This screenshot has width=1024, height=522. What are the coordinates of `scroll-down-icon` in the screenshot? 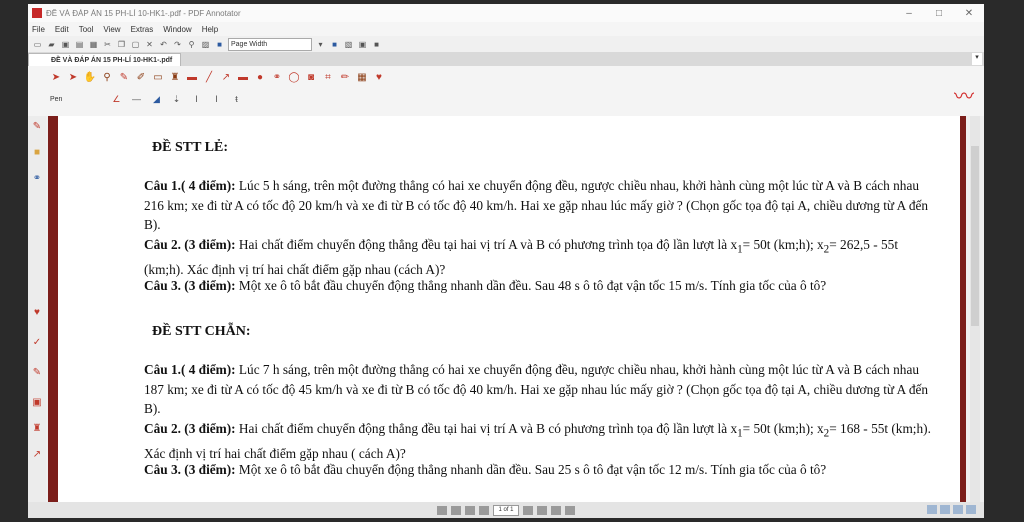 It's located at (528, 510).